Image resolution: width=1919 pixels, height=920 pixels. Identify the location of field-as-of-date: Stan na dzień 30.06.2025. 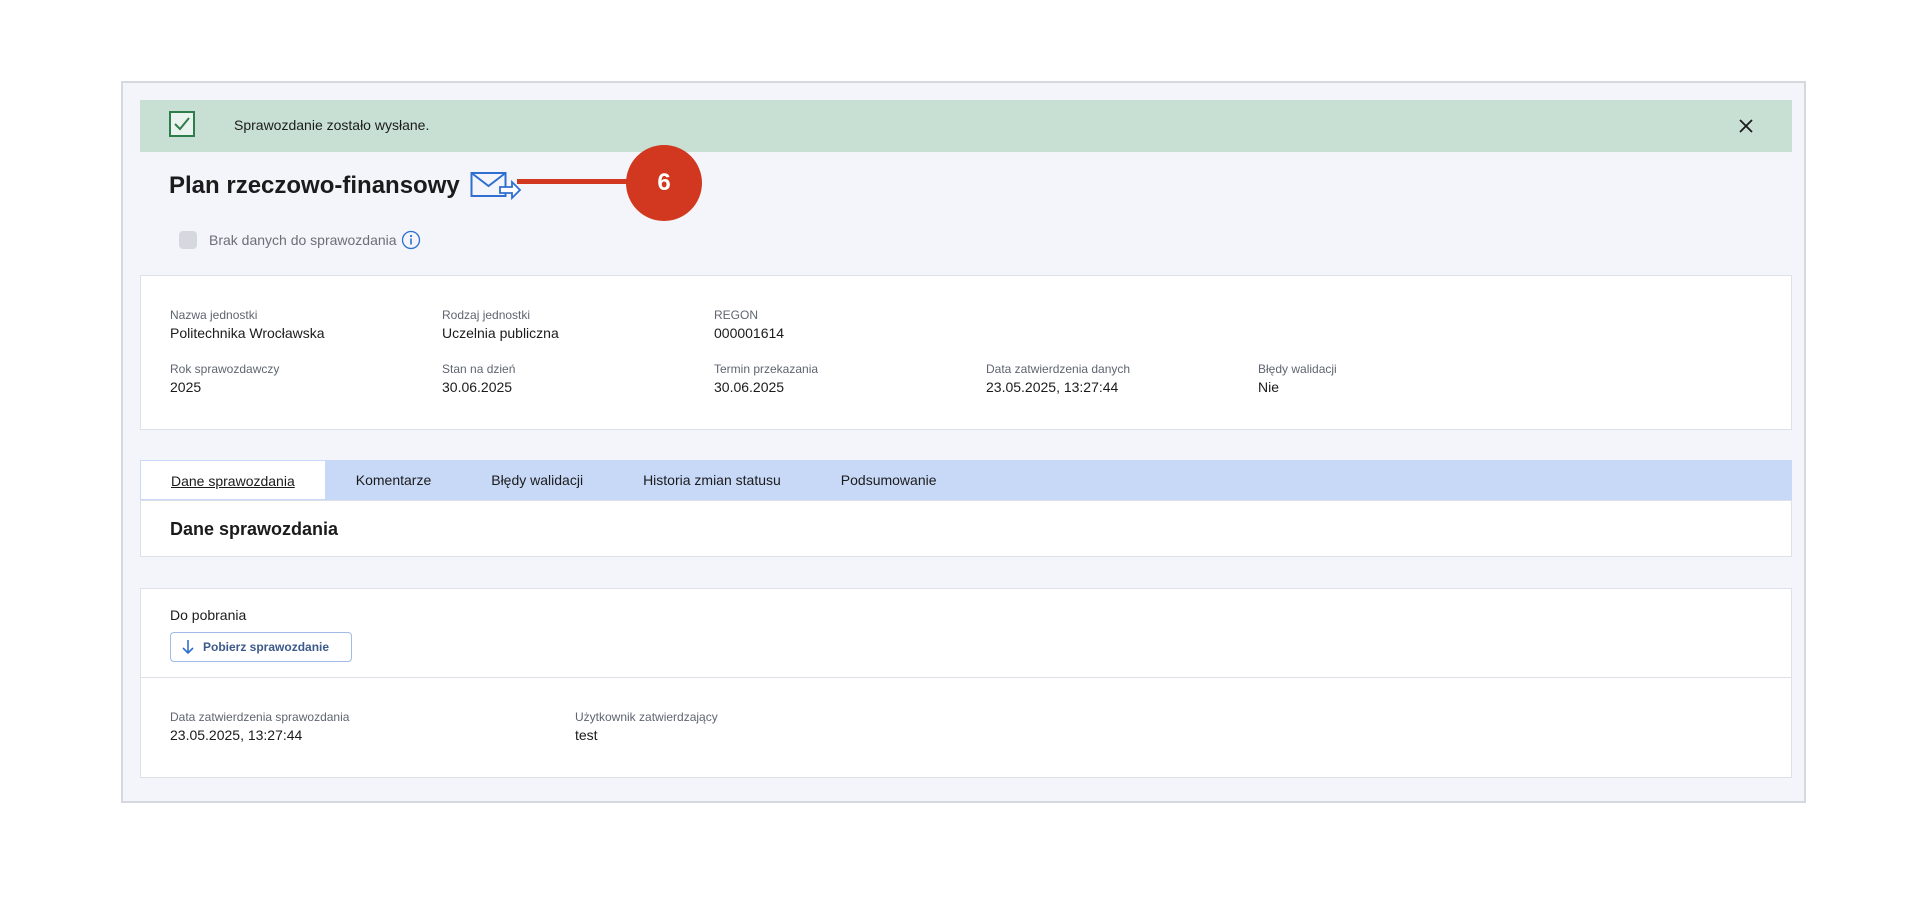
(479, 378).